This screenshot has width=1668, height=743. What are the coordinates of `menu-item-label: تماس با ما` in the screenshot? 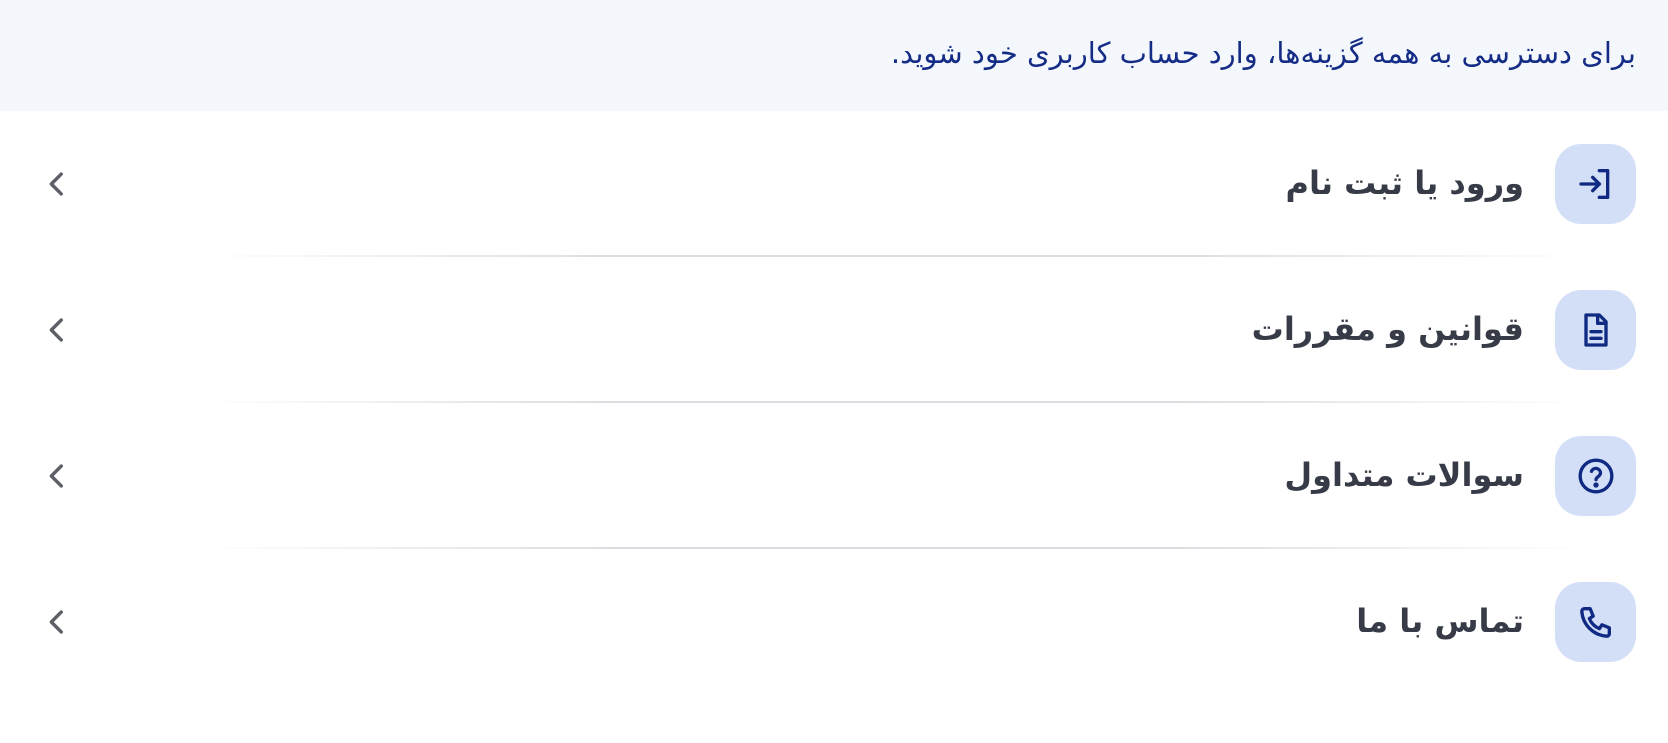 It's located at (1440, 621).